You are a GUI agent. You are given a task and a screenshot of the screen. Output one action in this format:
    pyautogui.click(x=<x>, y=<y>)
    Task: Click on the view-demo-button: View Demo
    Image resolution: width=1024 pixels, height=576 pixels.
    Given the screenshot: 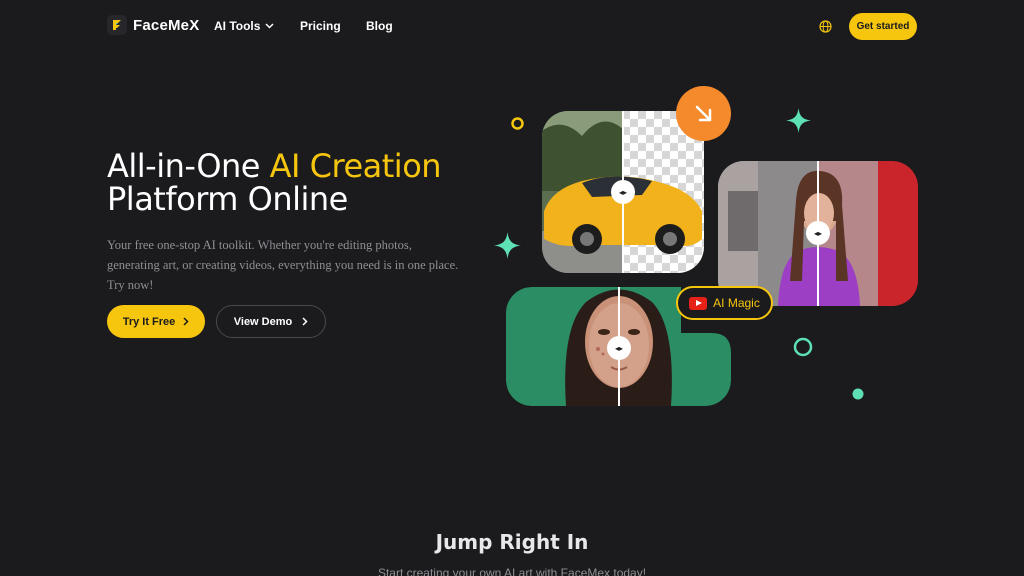 What is the action you would take?
    pyautogui.click(x=271, y=321)
    